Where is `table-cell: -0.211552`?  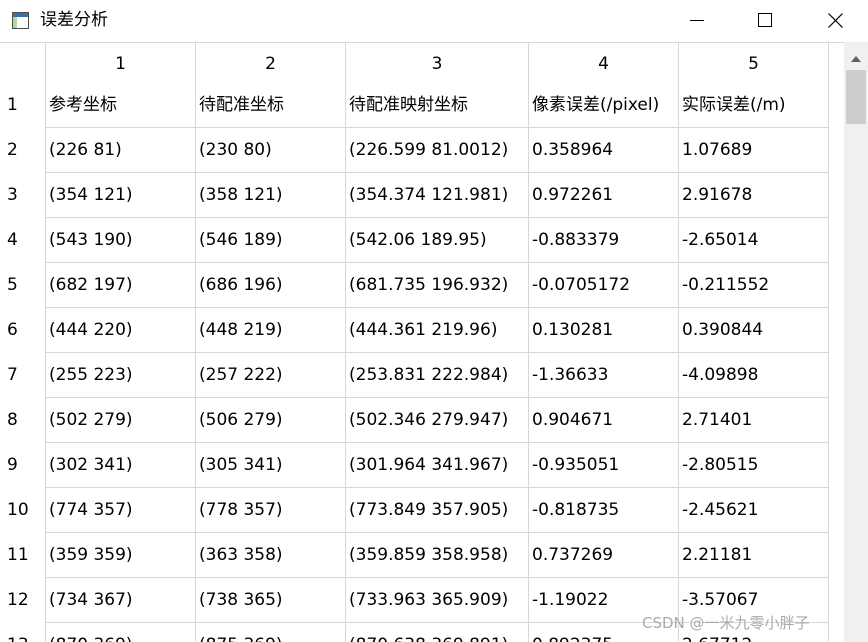 table-cell: -0.211552 is located at coordinates (754, 285).